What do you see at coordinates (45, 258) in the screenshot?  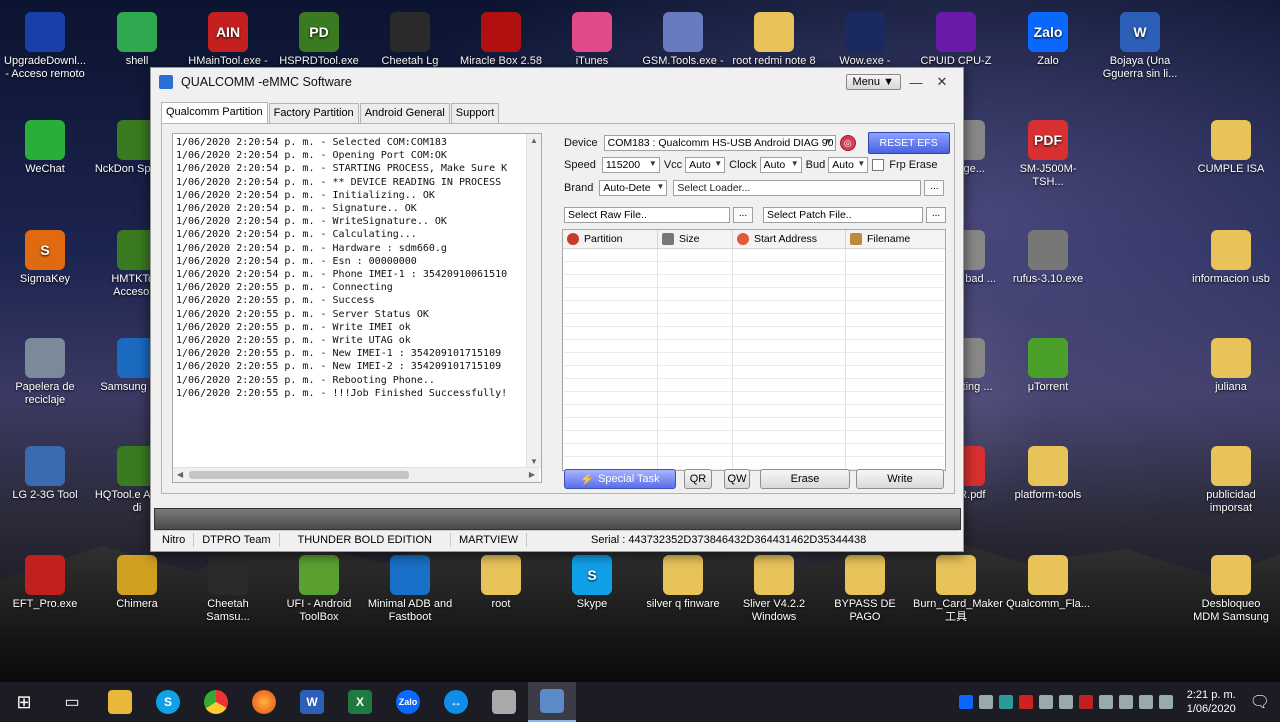 I see `desktop-icon: S SigmaKey` at bounding box center [45, 258].